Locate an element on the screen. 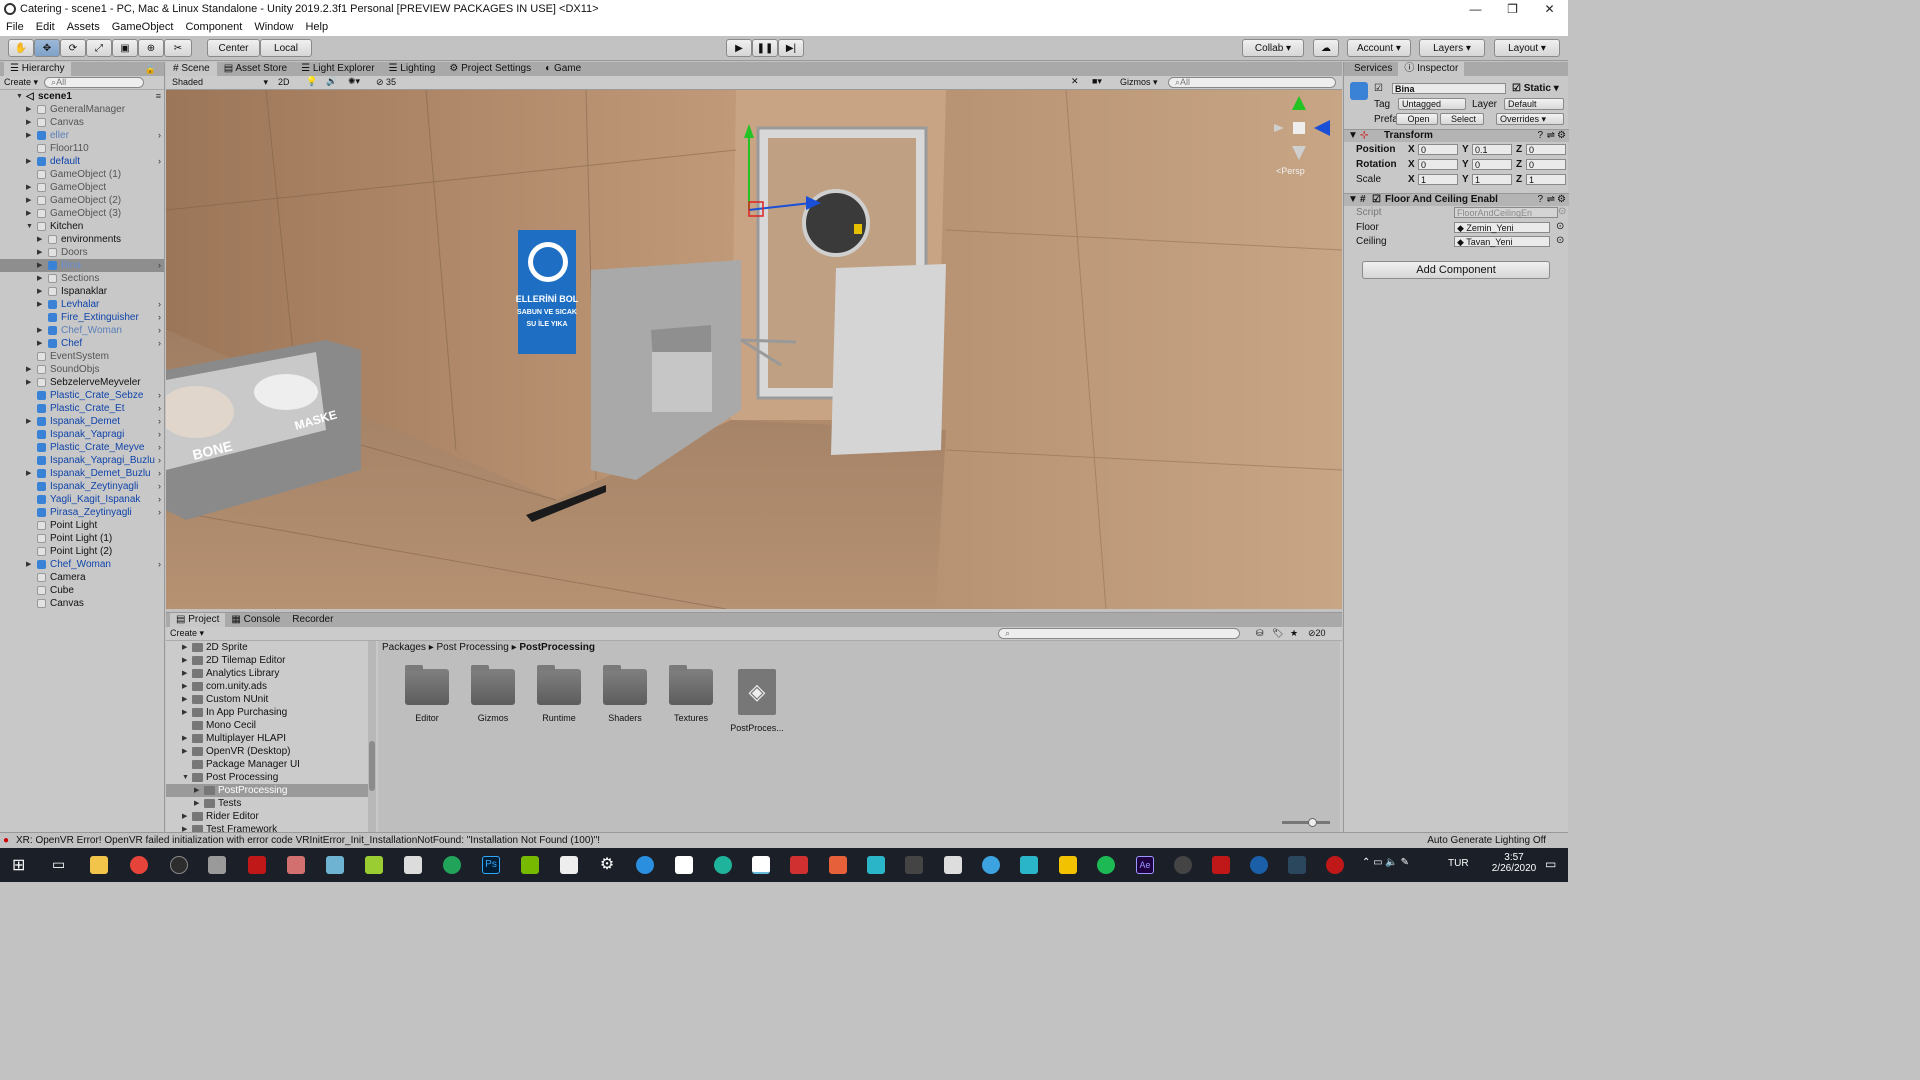 The height and width of the screenshot is (1080, 1920). hierarchy-item: Ispanak_Yapragi › is located at coordinates (82, 434).